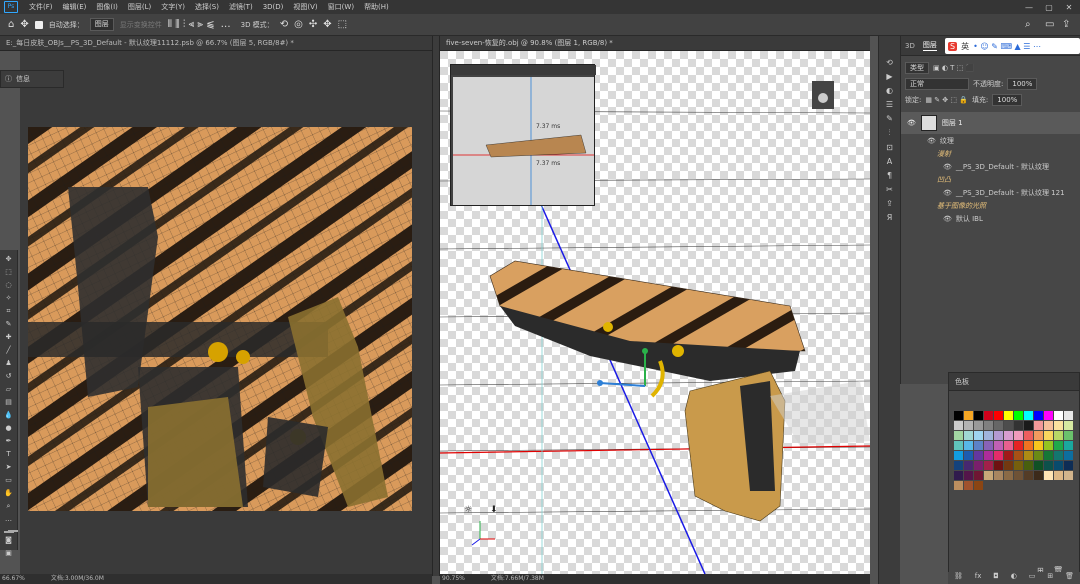 This screenshot has width=1080, height=584. I want to click on blend-mode-dropdown: 正常, so click(937, 84).